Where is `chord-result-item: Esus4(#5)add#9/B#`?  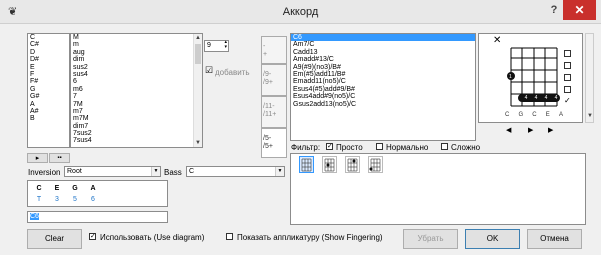
chord-result-item: Esus4(#5)add#9/B# is located at coordinates (383, 89).